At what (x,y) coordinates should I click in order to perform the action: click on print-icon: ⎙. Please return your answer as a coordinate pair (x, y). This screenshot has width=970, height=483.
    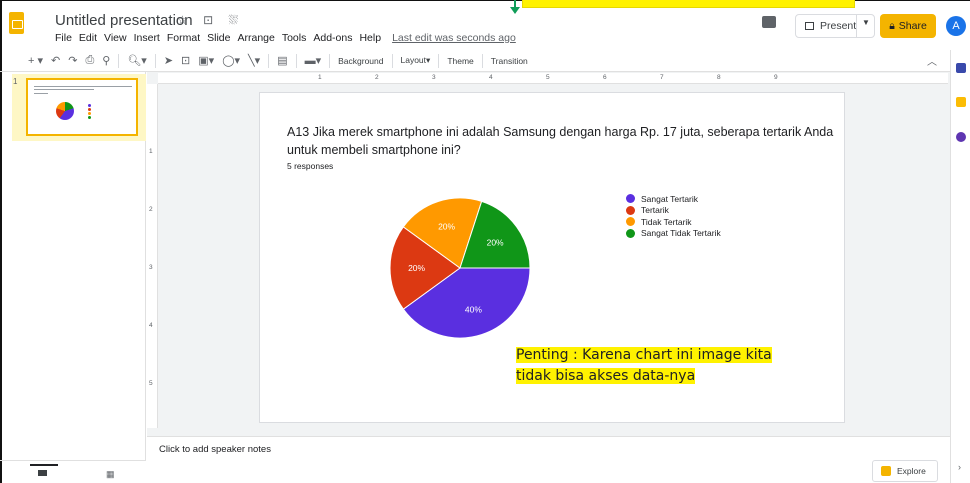
    Looking at the image, I should click on (89, 60).